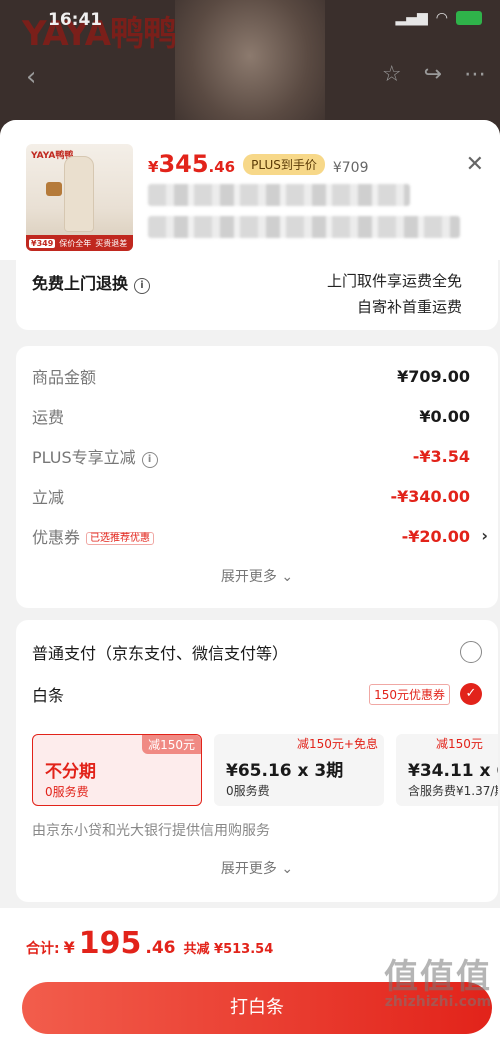 The height and width of the screenshot is (1040, 500). I want to click on close-icon: ✕, so click(475, 165).